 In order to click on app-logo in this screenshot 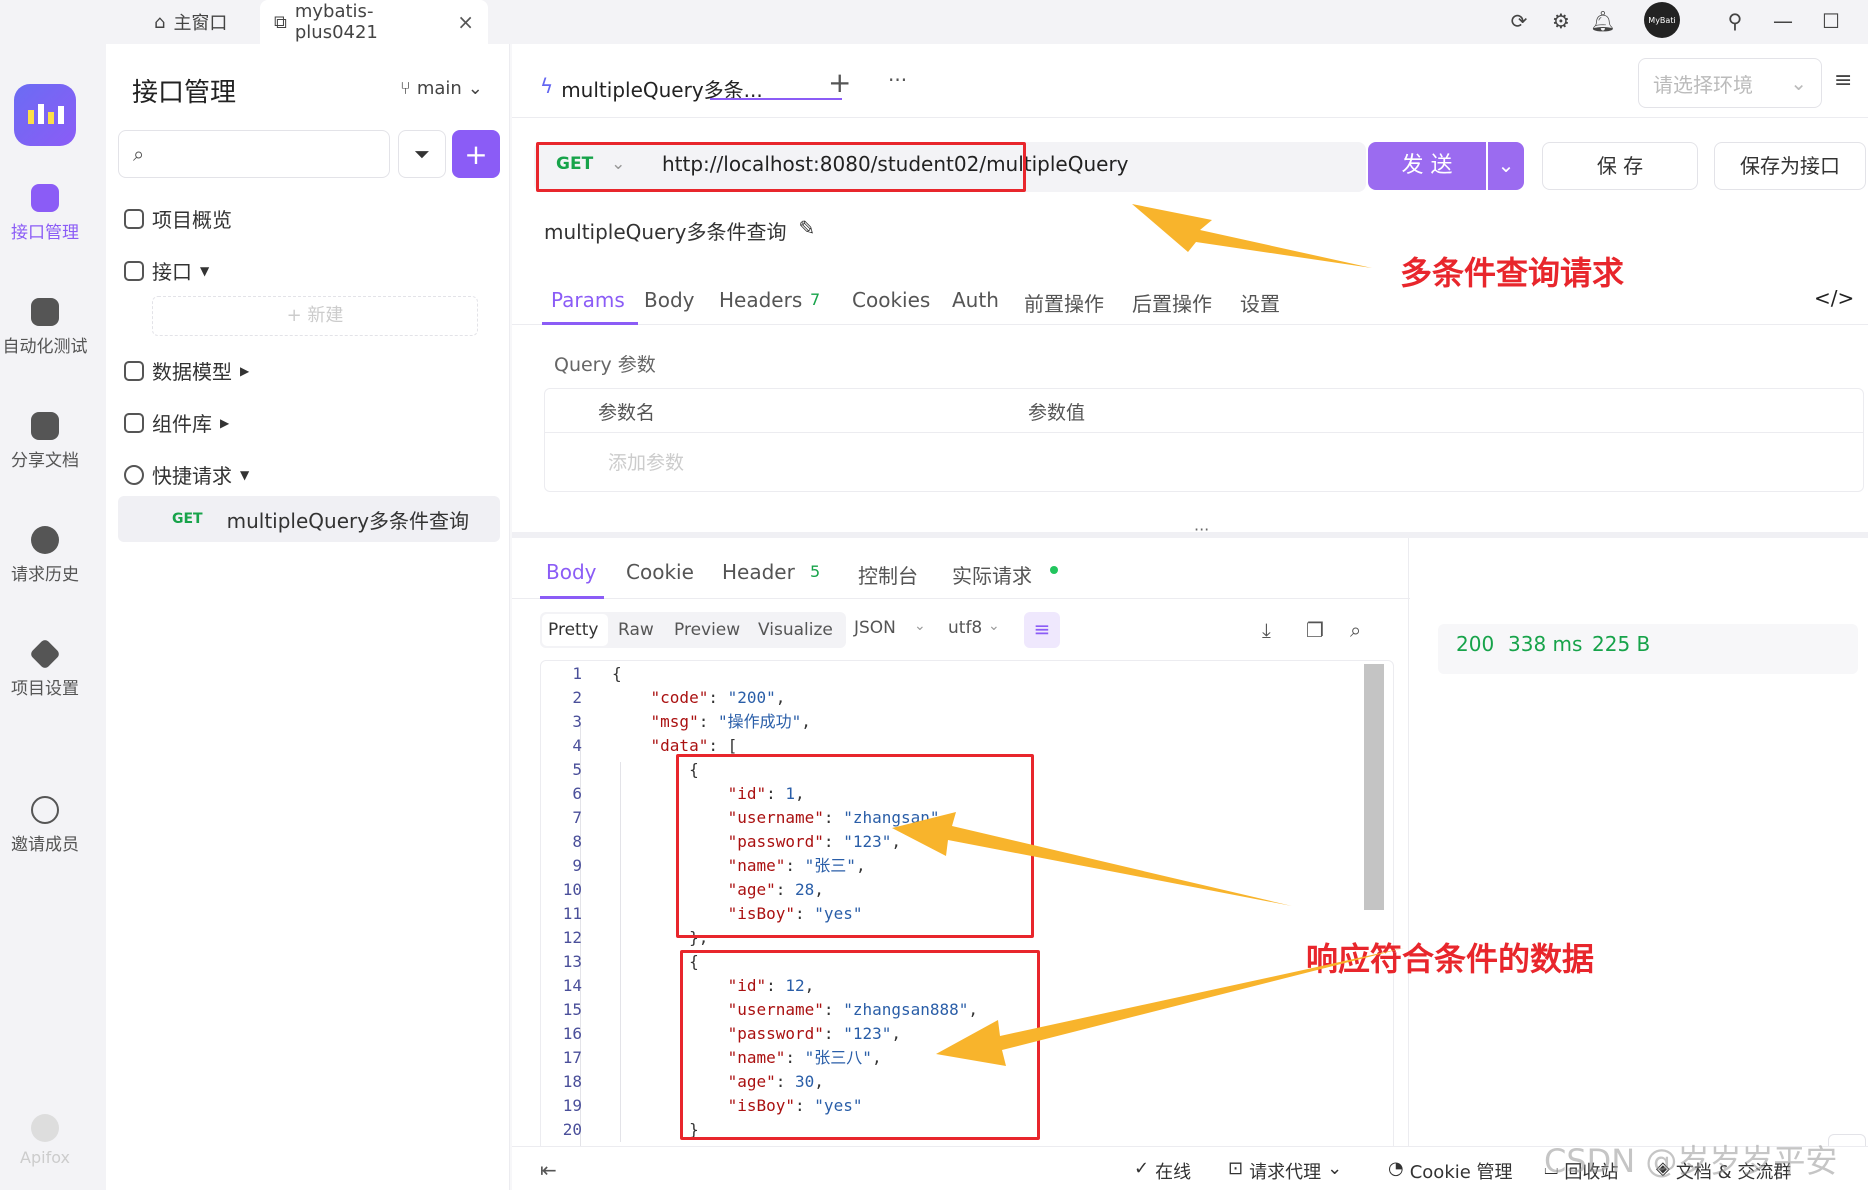, I will do `click(45, 115)`.